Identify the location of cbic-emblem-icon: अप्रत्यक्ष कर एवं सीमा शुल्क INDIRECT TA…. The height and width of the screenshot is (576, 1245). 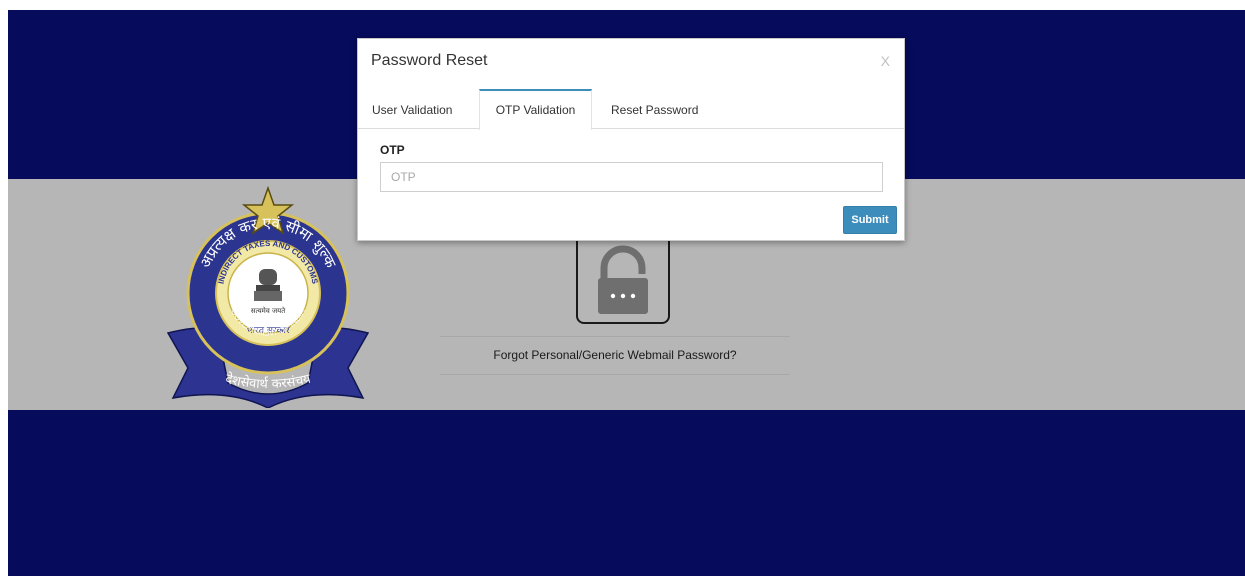
(268, 296).